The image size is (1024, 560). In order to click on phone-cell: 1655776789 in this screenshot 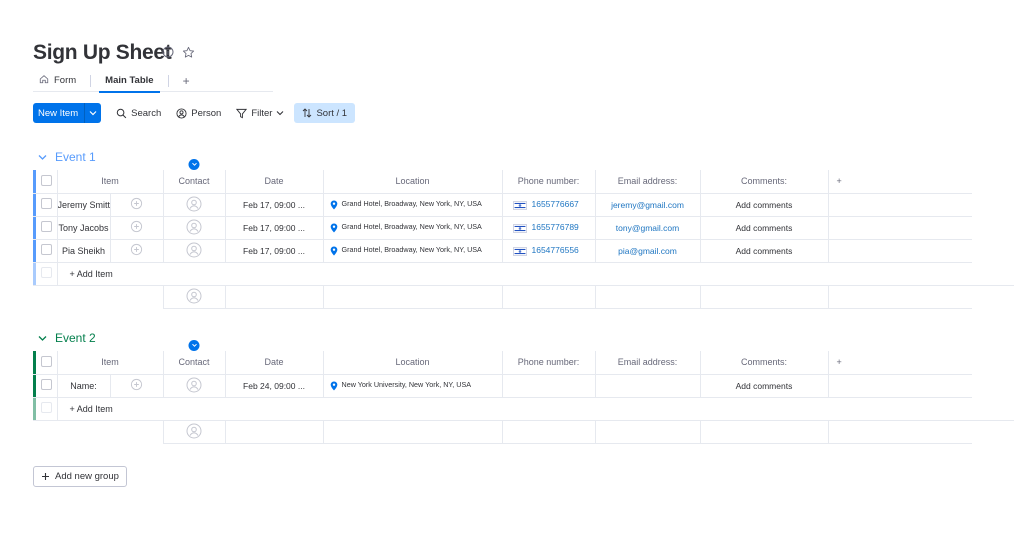, I will do `click(549, 228)`.